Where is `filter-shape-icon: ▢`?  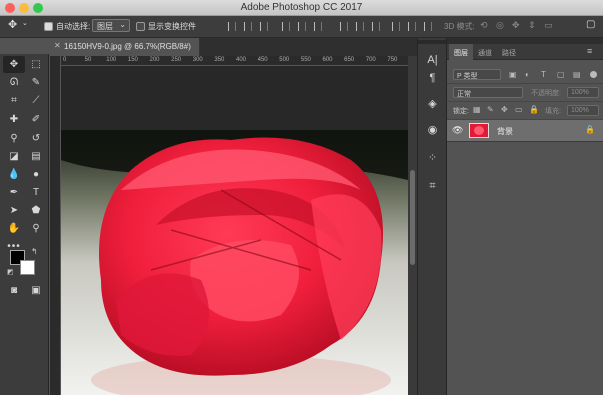
filter-shape-icon: ▢ is located at coordinates (561, 74).